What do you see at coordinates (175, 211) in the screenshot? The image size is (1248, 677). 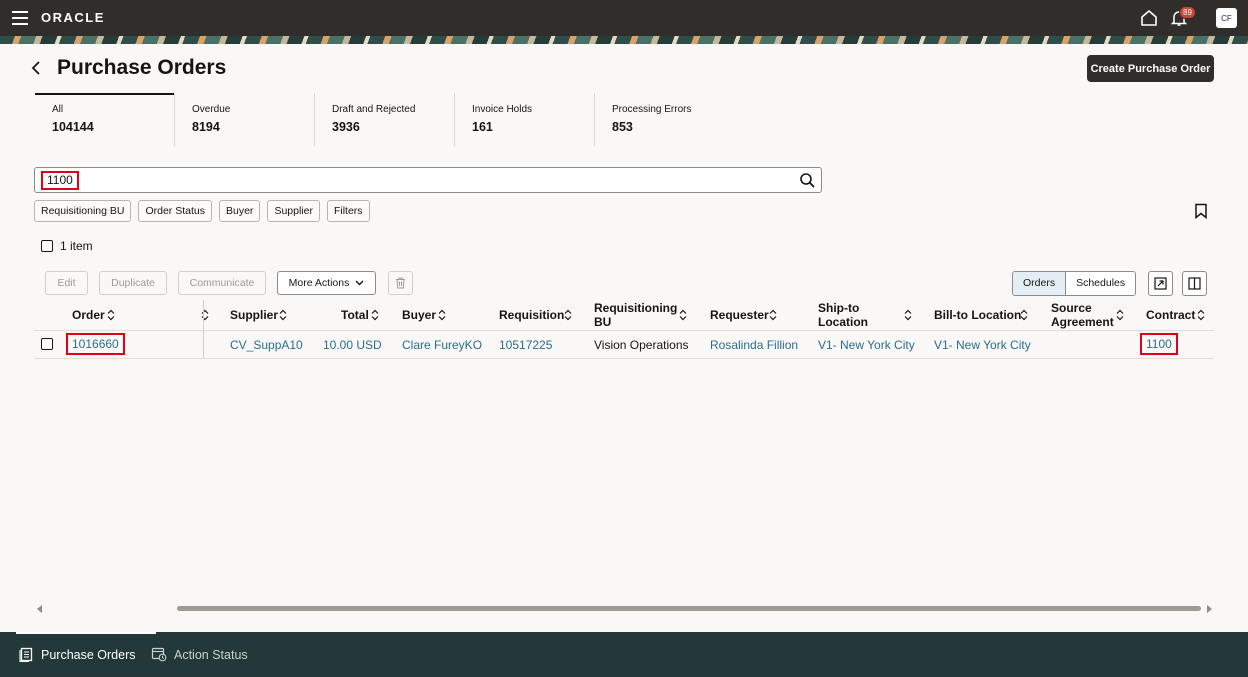 I see `filter-order-status: Order Status` at bounding box center [175, 211].